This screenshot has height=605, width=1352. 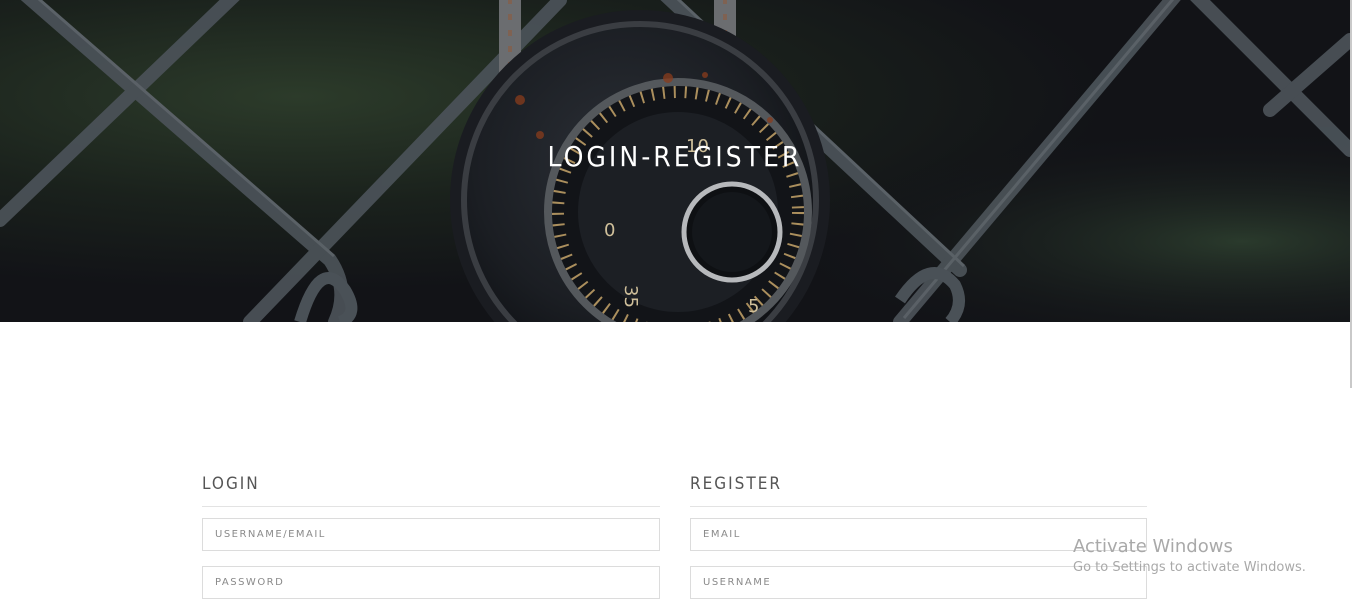 I want to click on svg-text: 35, so click(x=630, y=296).